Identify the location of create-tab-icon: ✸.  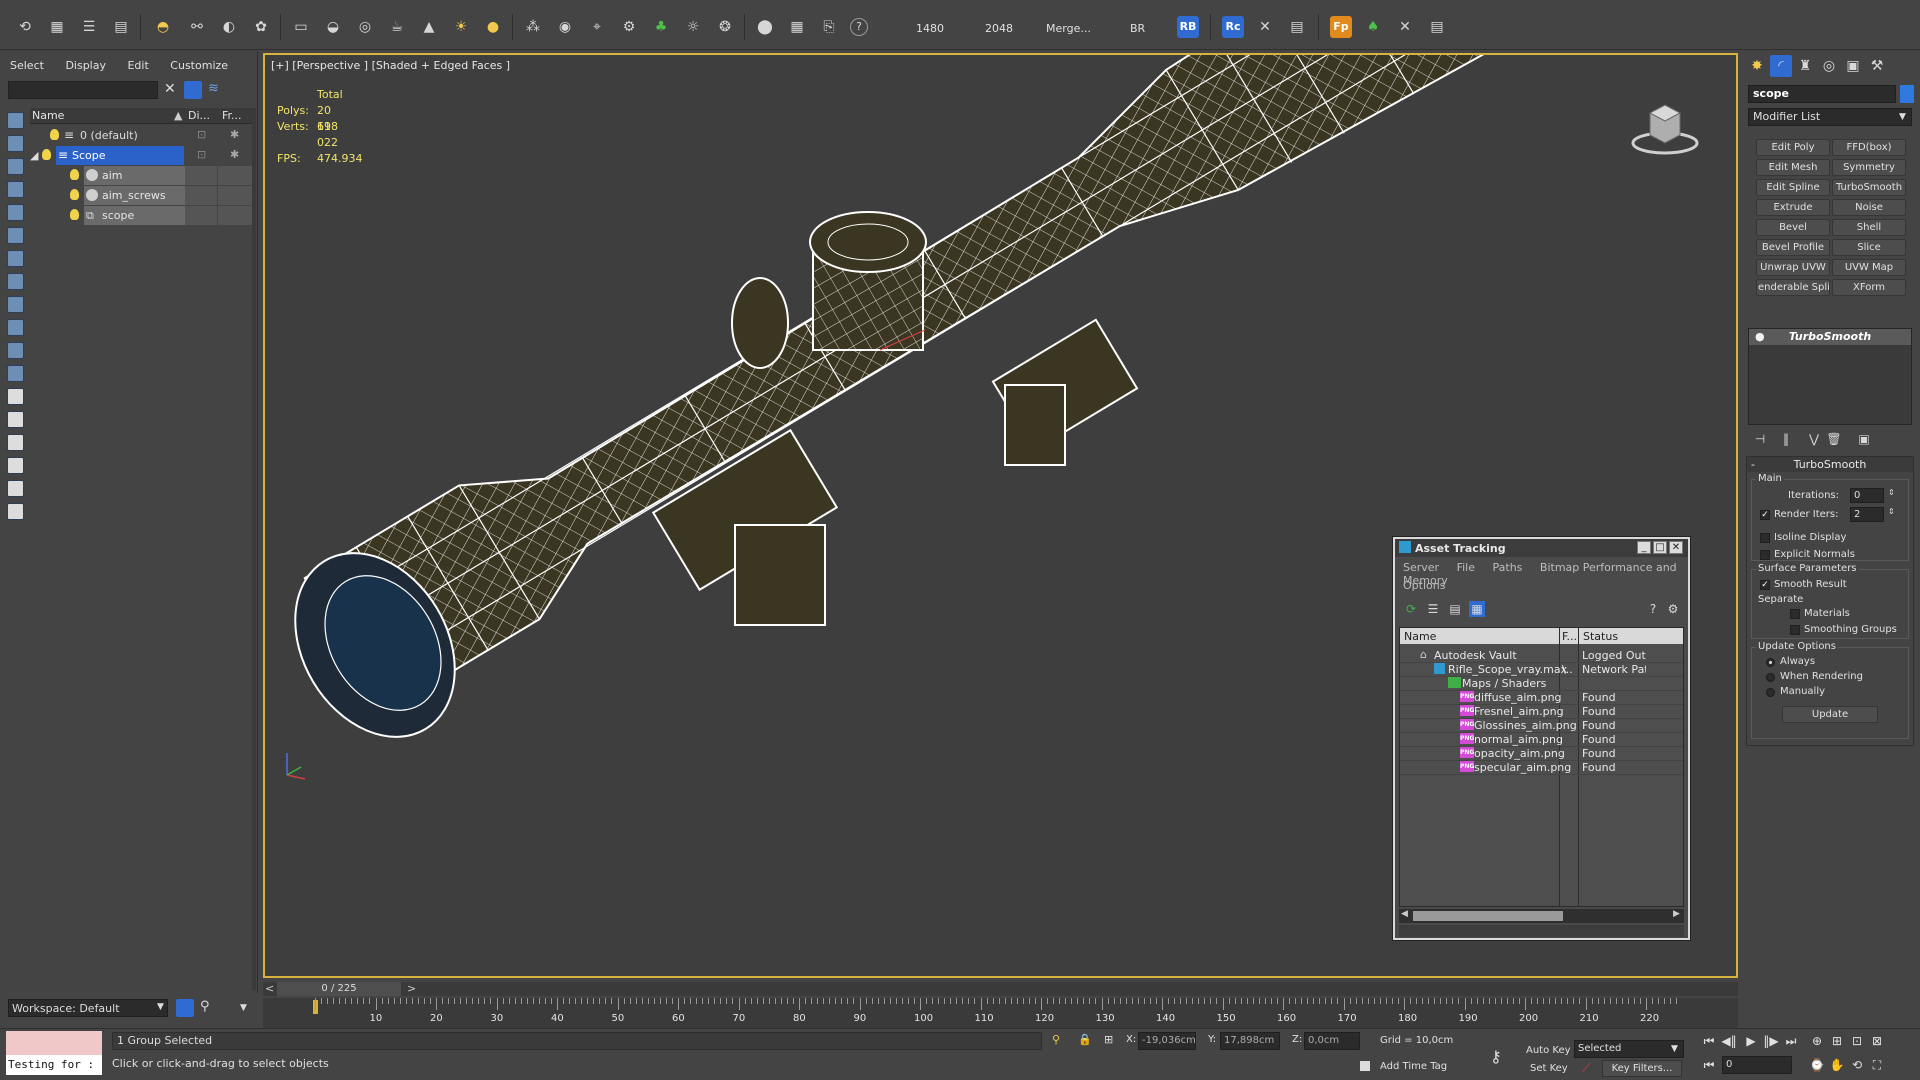
(1757, 66).